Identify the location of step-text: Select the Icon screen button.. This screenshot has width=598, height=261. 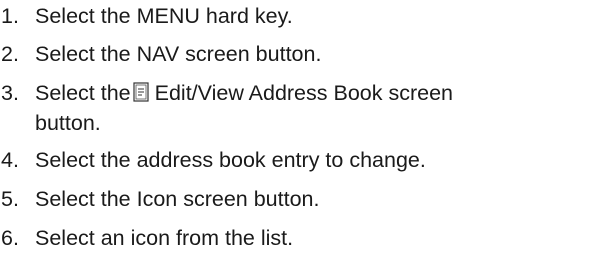
(177, 199).